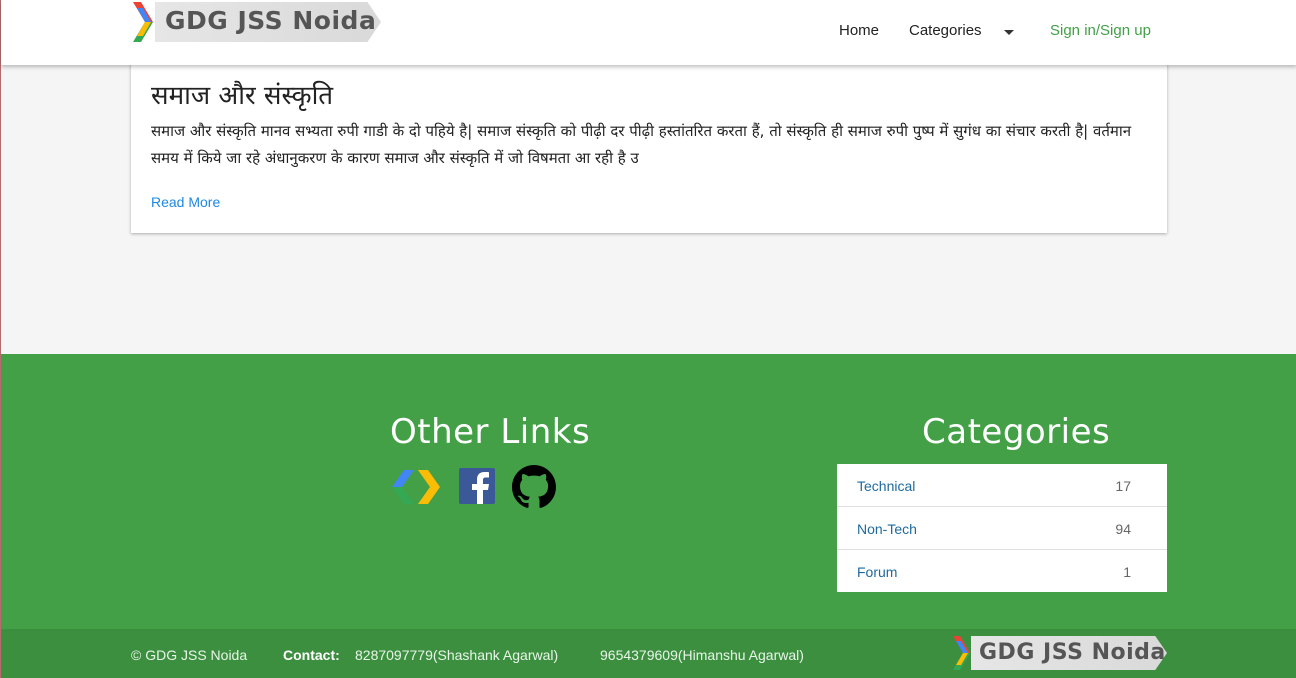 The height and width of the screenshot is (678, 1296). Describe the element at coordinates (887, 529) in the screenshot. I see `category-name: Non-Tech` at that location.